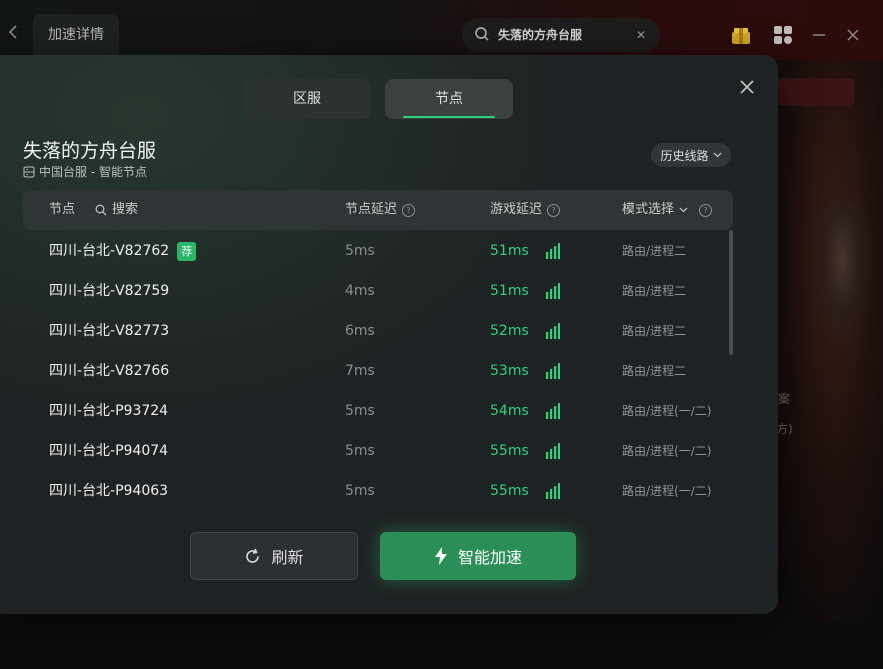  What do you see at coordinates (360, 331) in the screenshot?
I see `node-latency: 6ms` at bounding box center [360, 331].